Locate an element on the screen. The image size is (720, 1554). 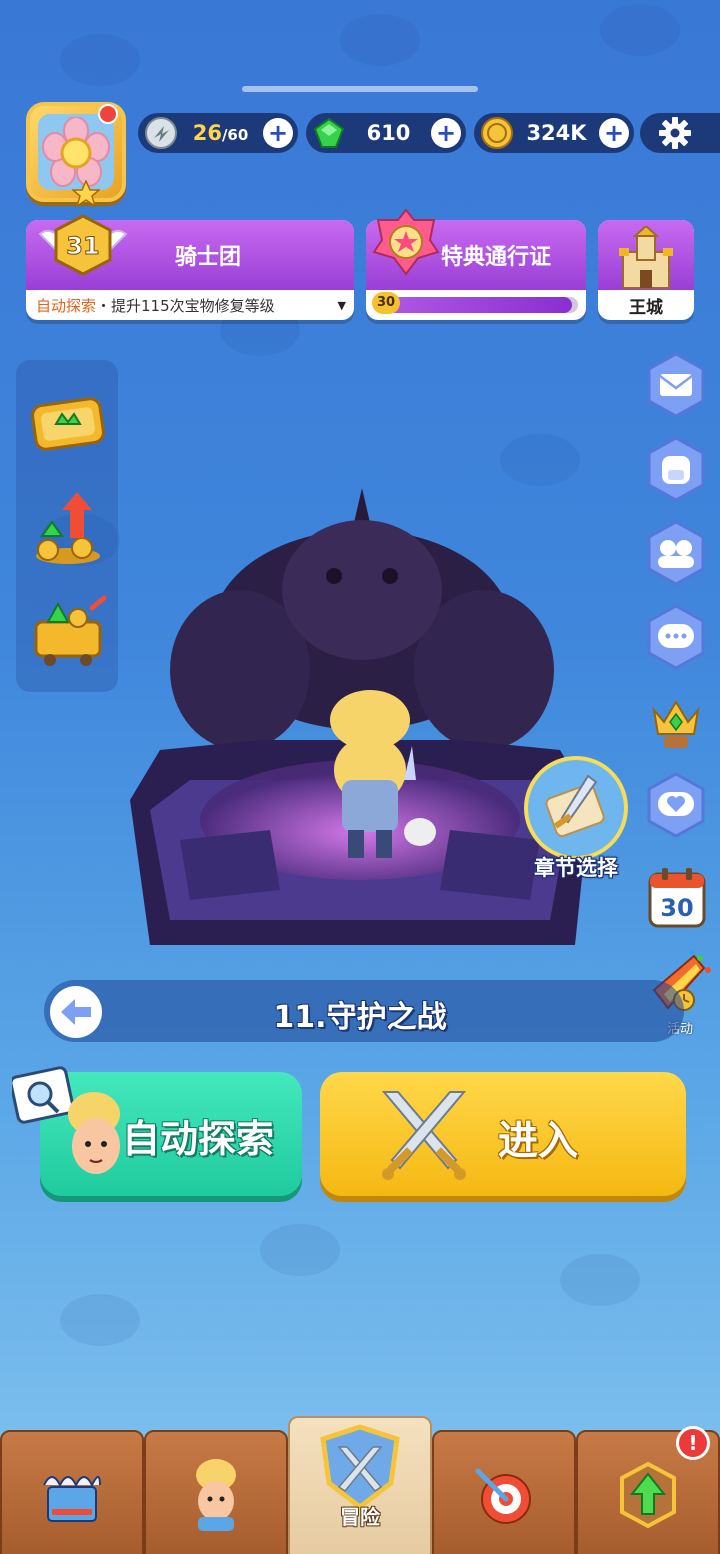
upgrade-arrow-icon is located at coordinates (648, 1495).